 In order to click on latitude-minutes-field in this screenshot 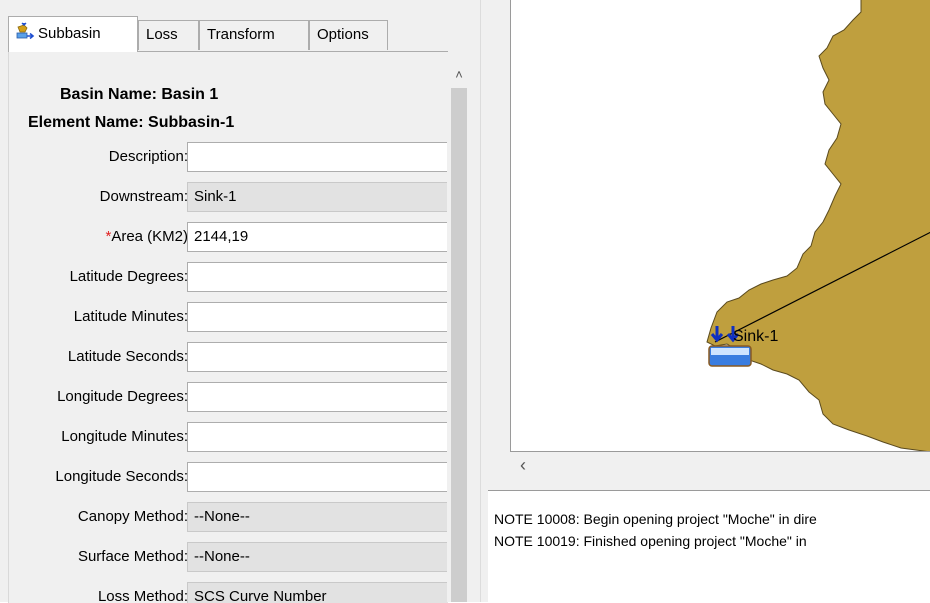, I will do `click(317, 317)`.